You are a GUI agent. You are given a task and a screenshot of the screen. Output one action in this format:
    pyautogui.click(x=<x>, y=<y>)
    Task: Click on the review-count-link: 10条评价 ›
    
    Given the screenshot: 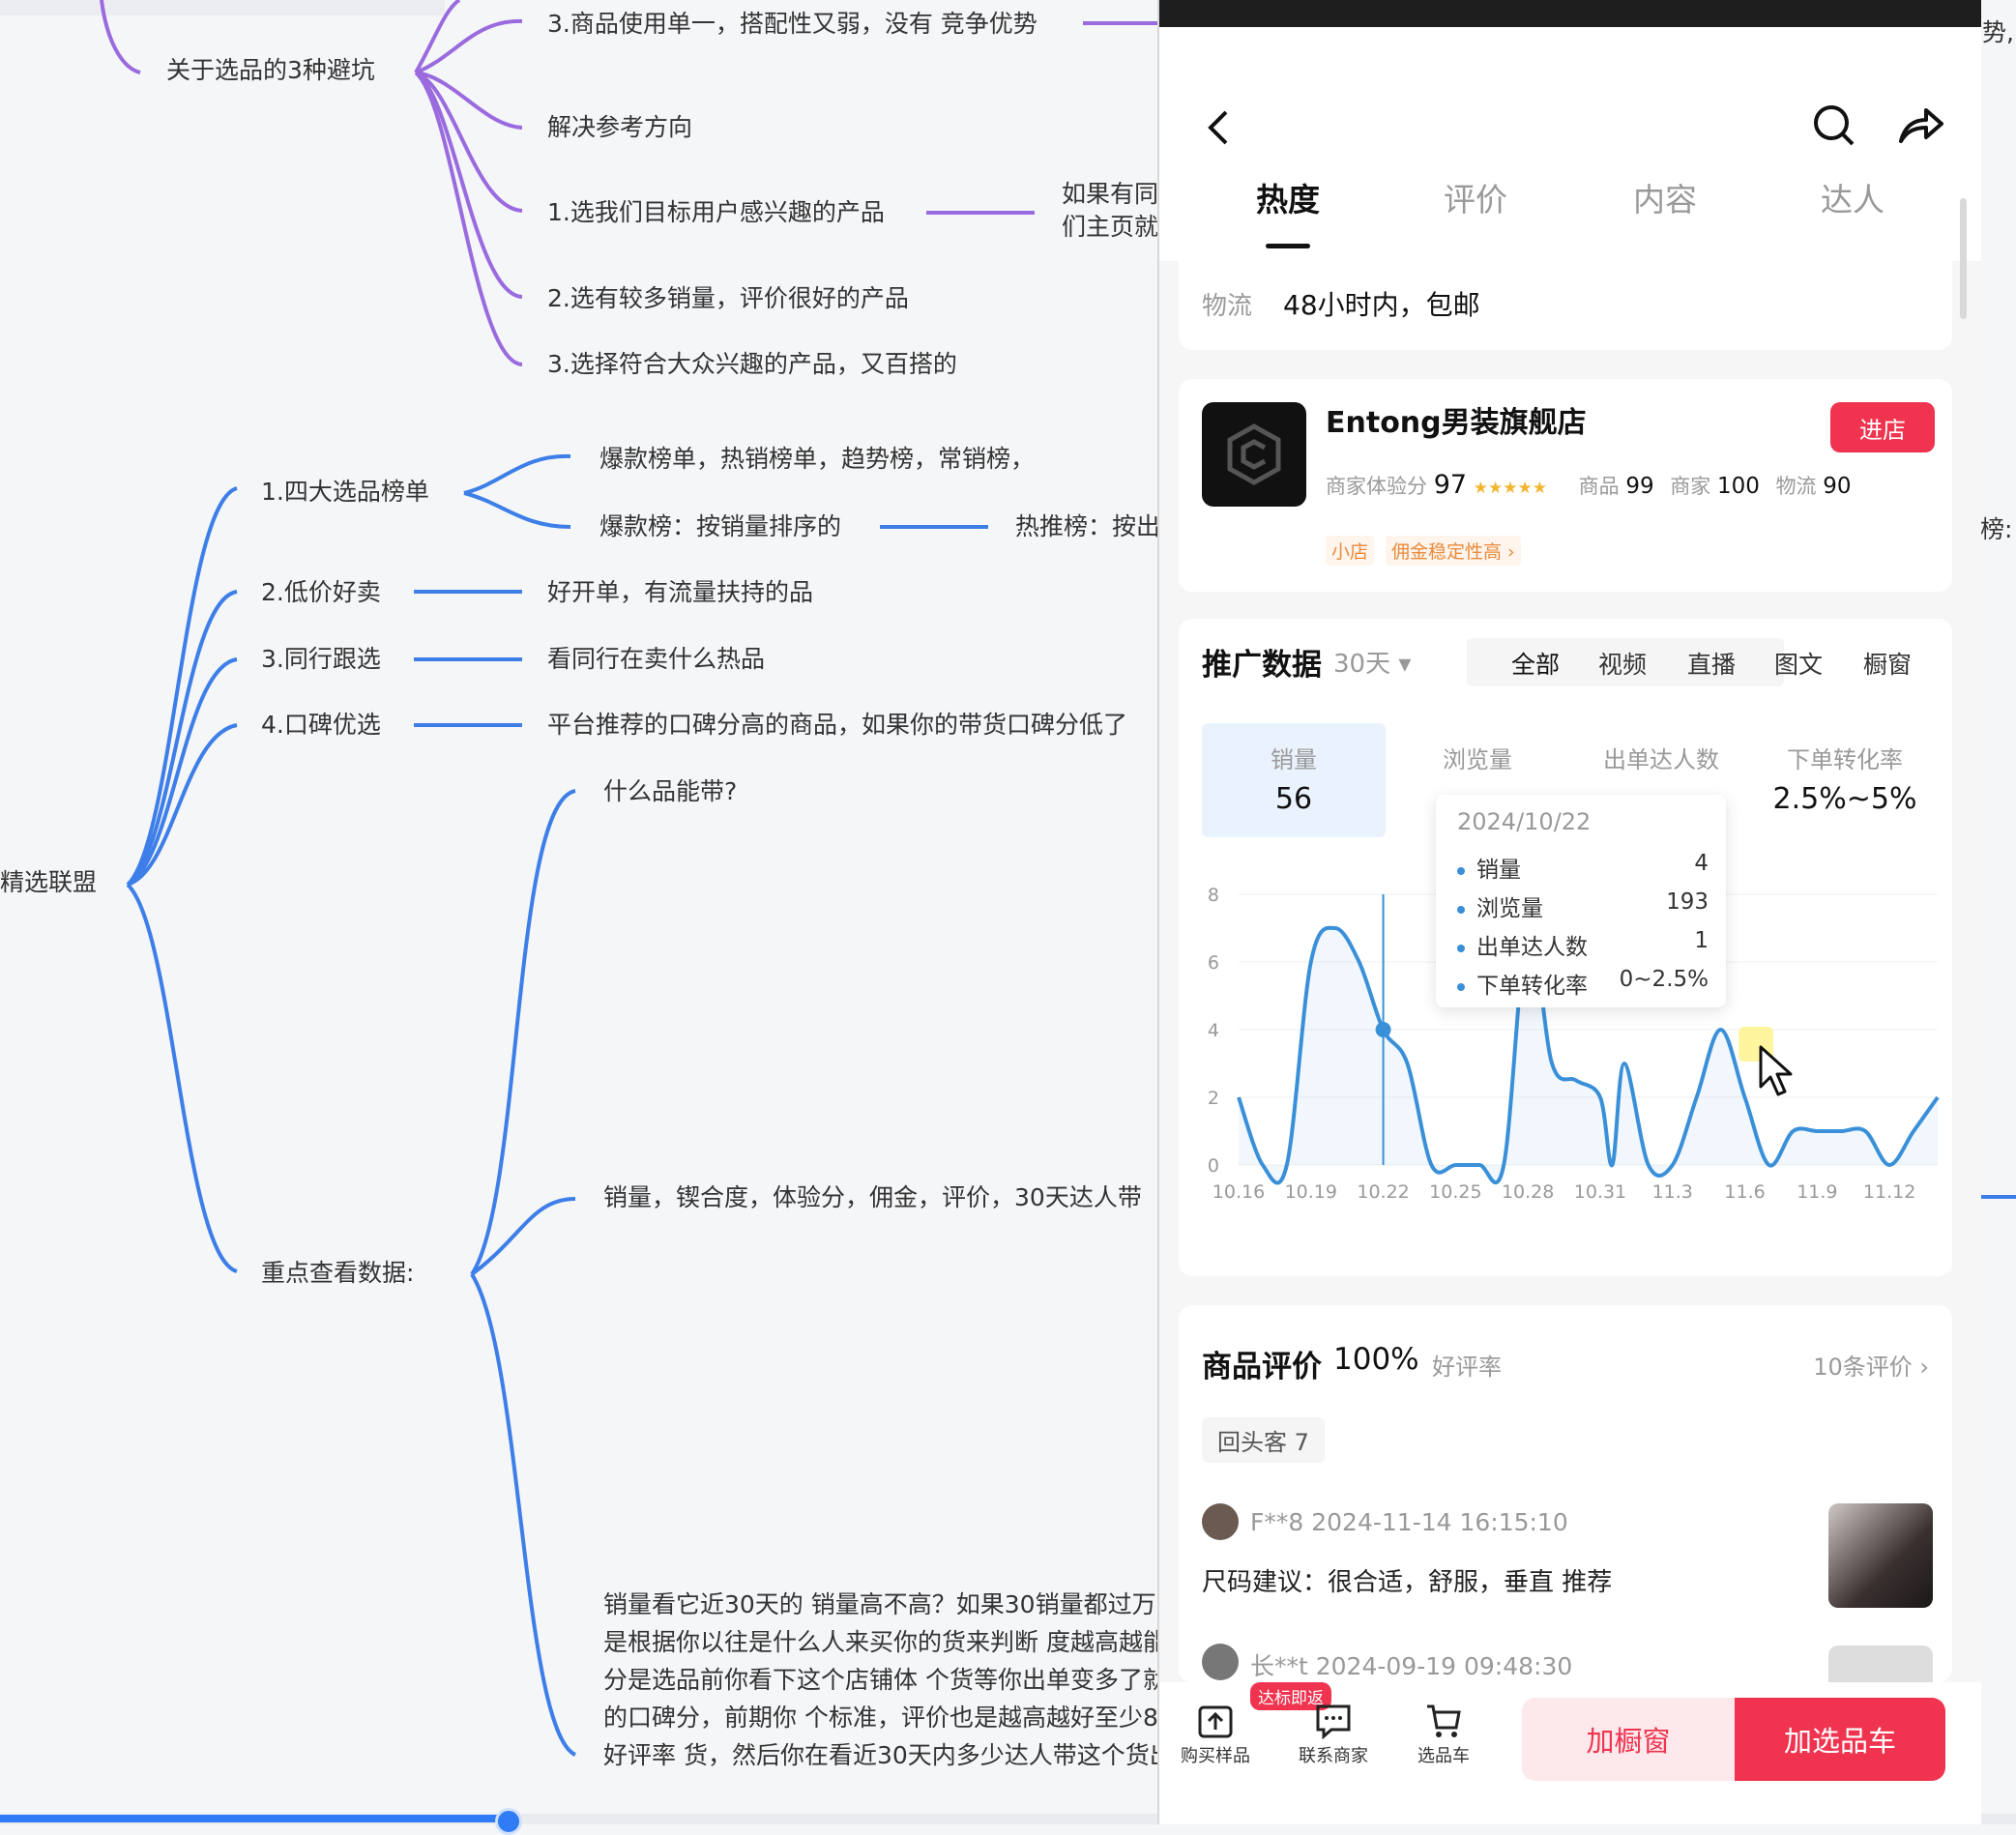 What is the action you would take?
    pyautogui.click(x=1871, y=1365)
    